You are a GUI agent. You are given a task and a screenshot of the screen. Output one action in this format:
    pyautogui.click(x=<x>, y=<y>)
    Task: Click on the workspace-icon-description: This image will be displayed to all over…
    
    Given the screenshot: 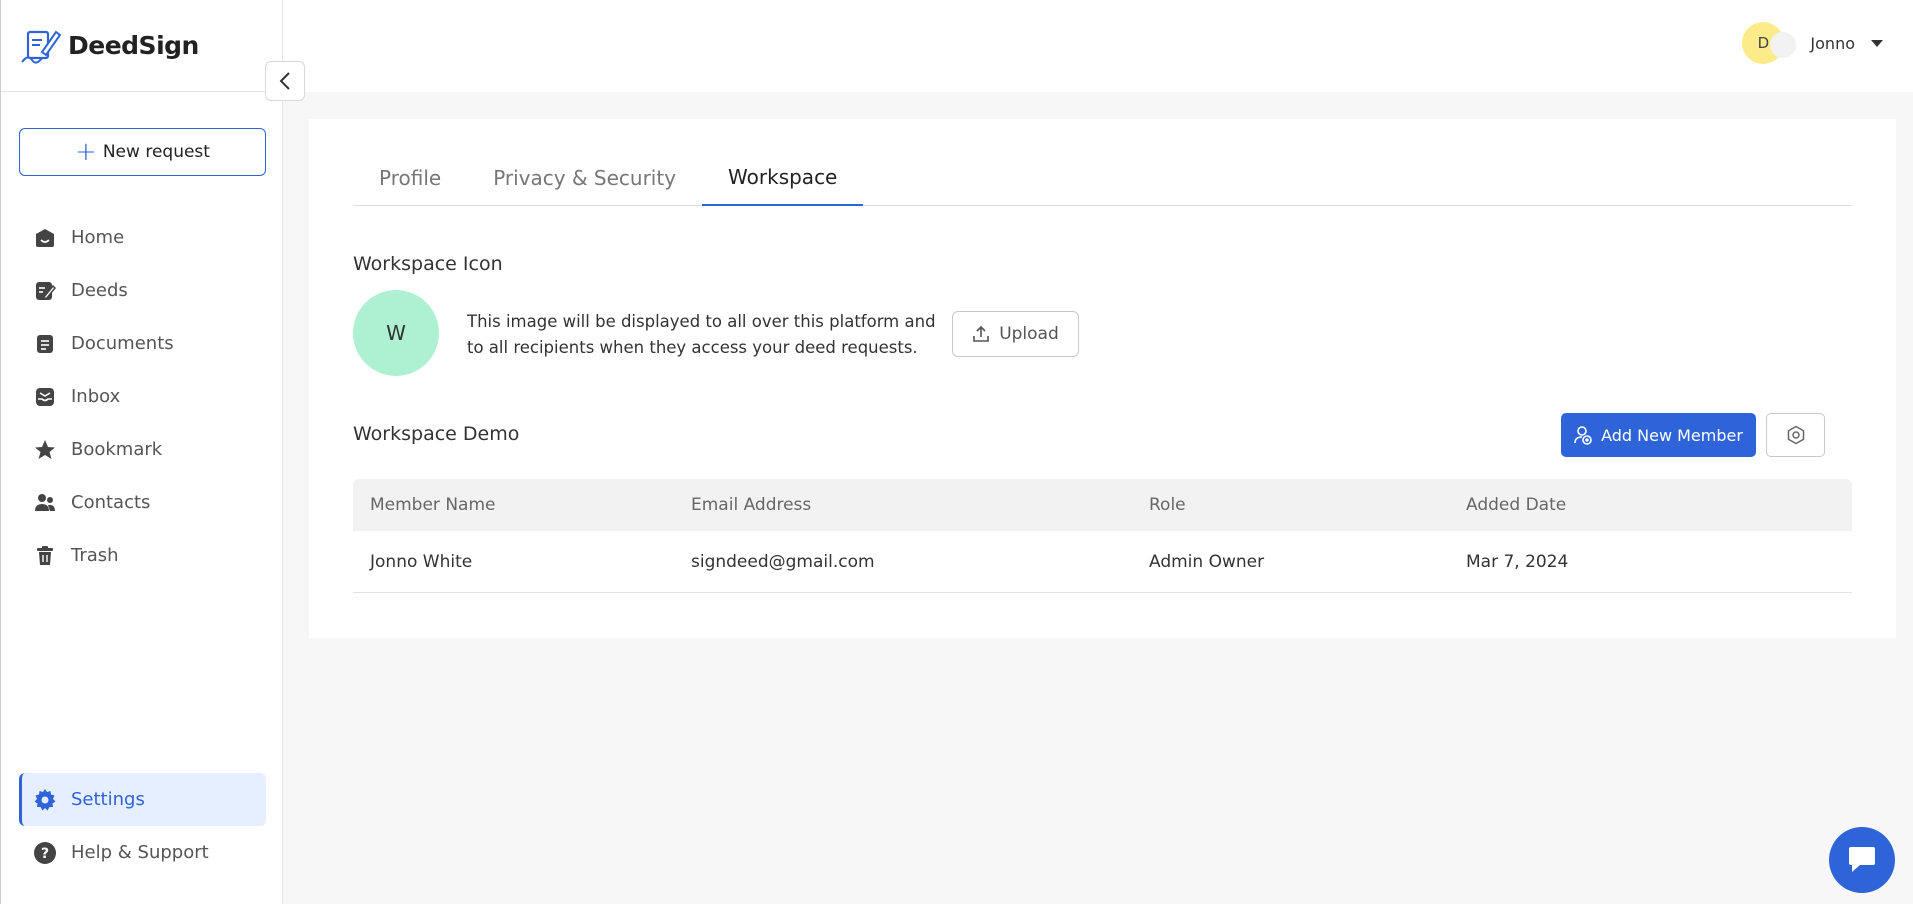 What is the action you would take?
    pyautogui.click(x=701, y=334)
    